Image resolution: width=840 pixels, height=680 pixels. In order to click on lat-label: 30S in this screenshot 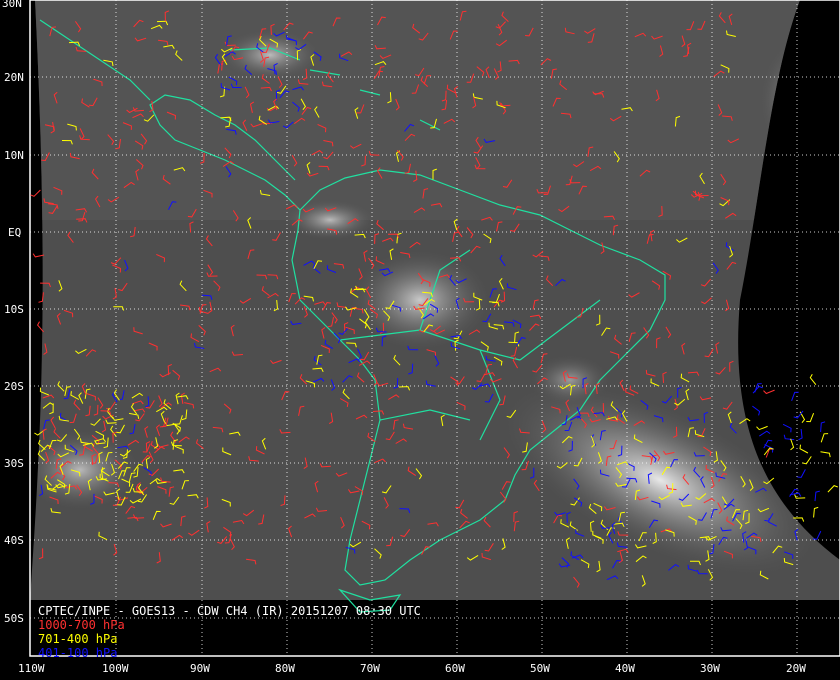, I will do `click(14, 463)`.